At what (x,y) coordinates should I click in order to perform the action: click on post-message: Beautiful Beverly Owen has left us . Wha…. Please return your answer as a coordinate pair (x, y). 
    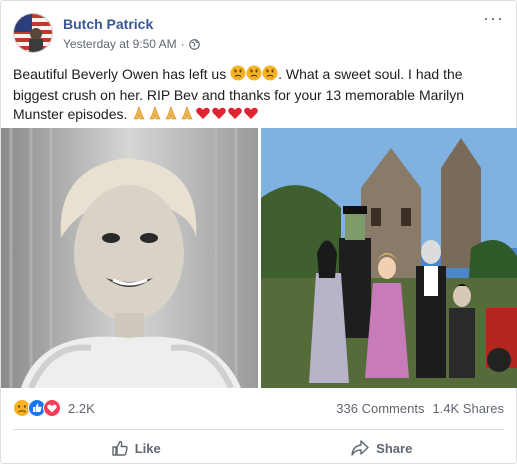
    Looking at the image, I should click on (261, 95).